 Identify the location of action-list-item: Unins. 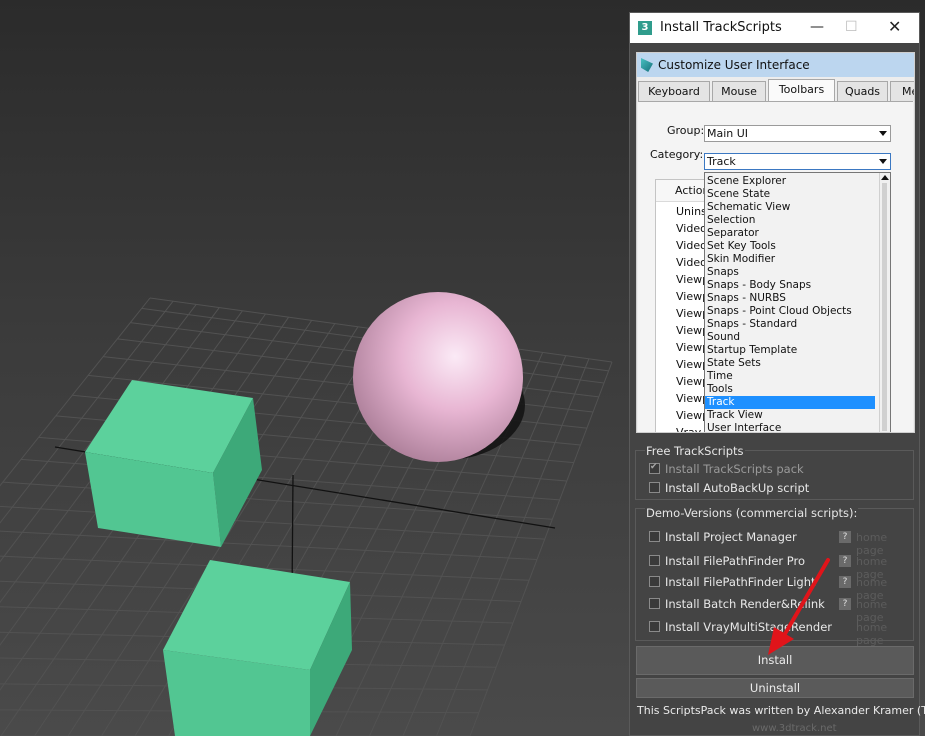
(691, 211).